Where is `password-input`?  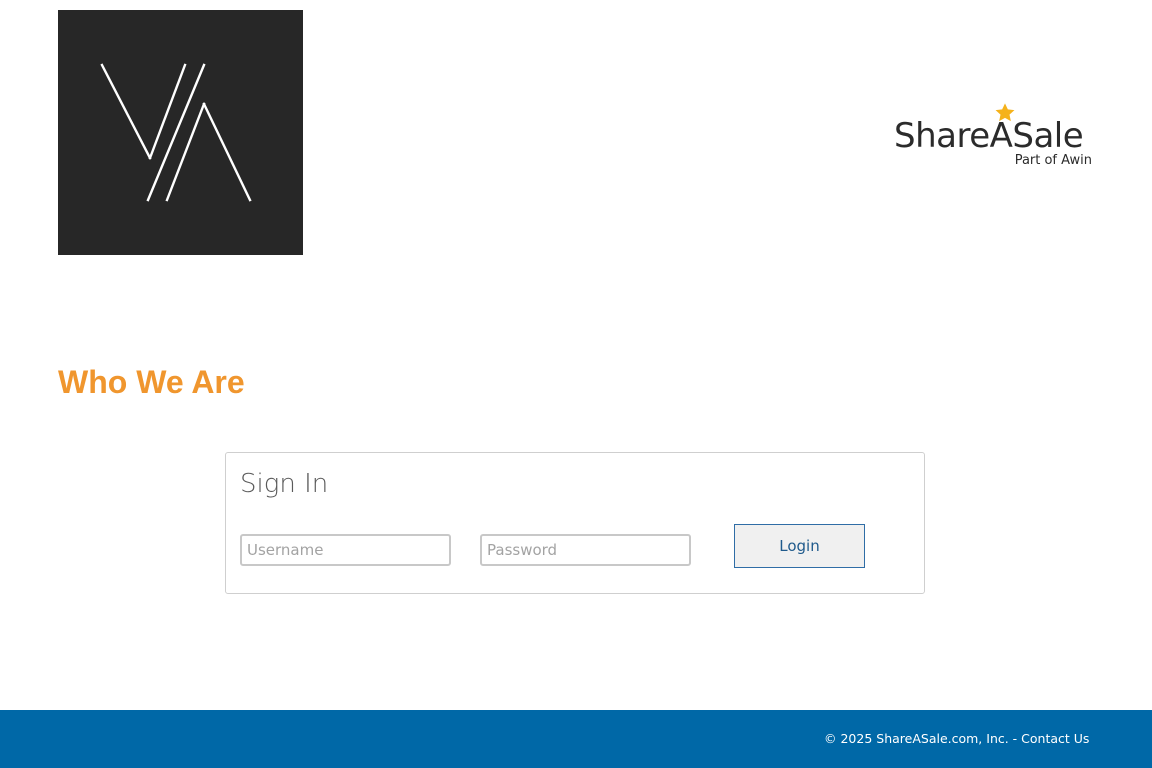 password-input is located at coordinates (585, 550).